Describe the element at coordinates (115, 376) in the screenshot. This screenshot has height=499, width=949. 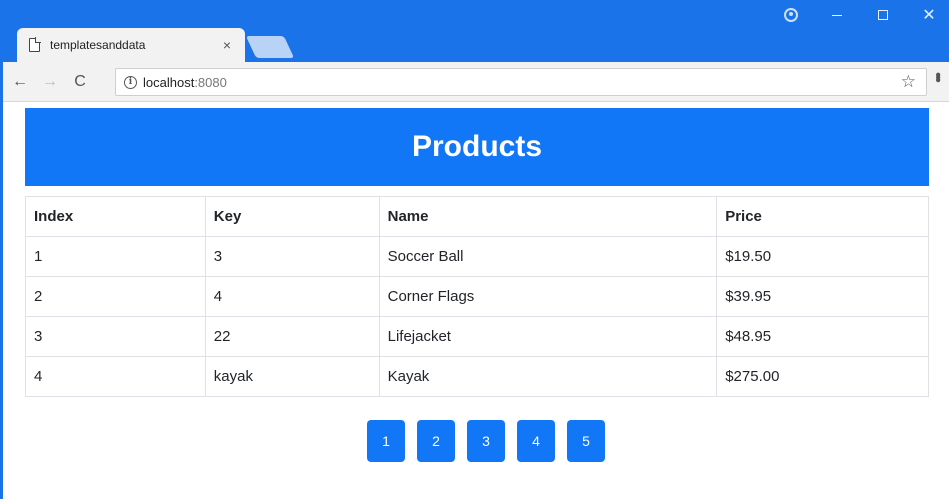
I see `cell-index: 4` at that location.